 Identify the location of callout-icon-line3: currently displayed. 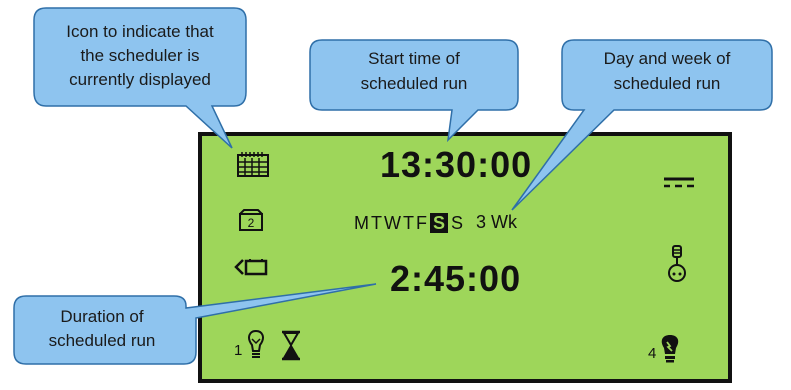
(140, 79).